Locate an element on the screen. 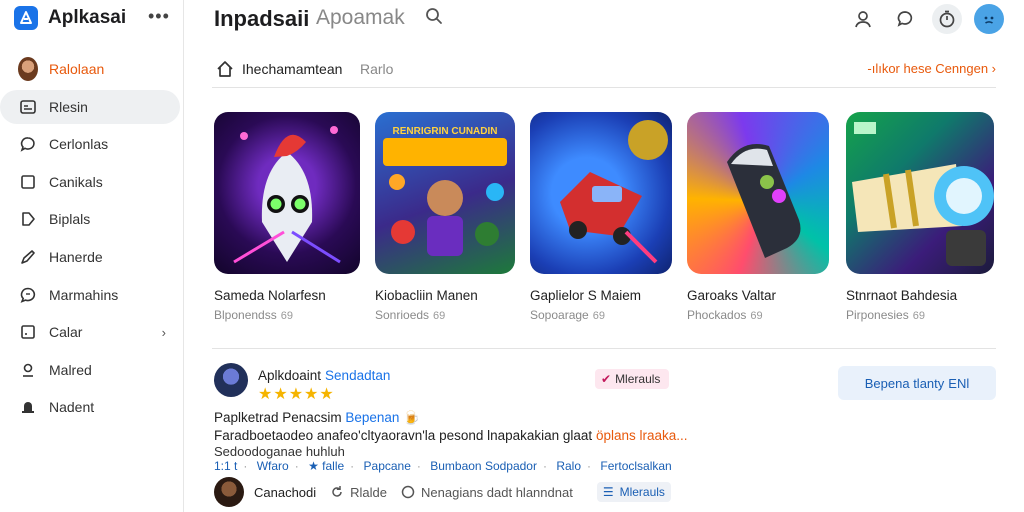 This screenshot has width=1024, height=512. tag-icon is located at coordinates (28, 219).